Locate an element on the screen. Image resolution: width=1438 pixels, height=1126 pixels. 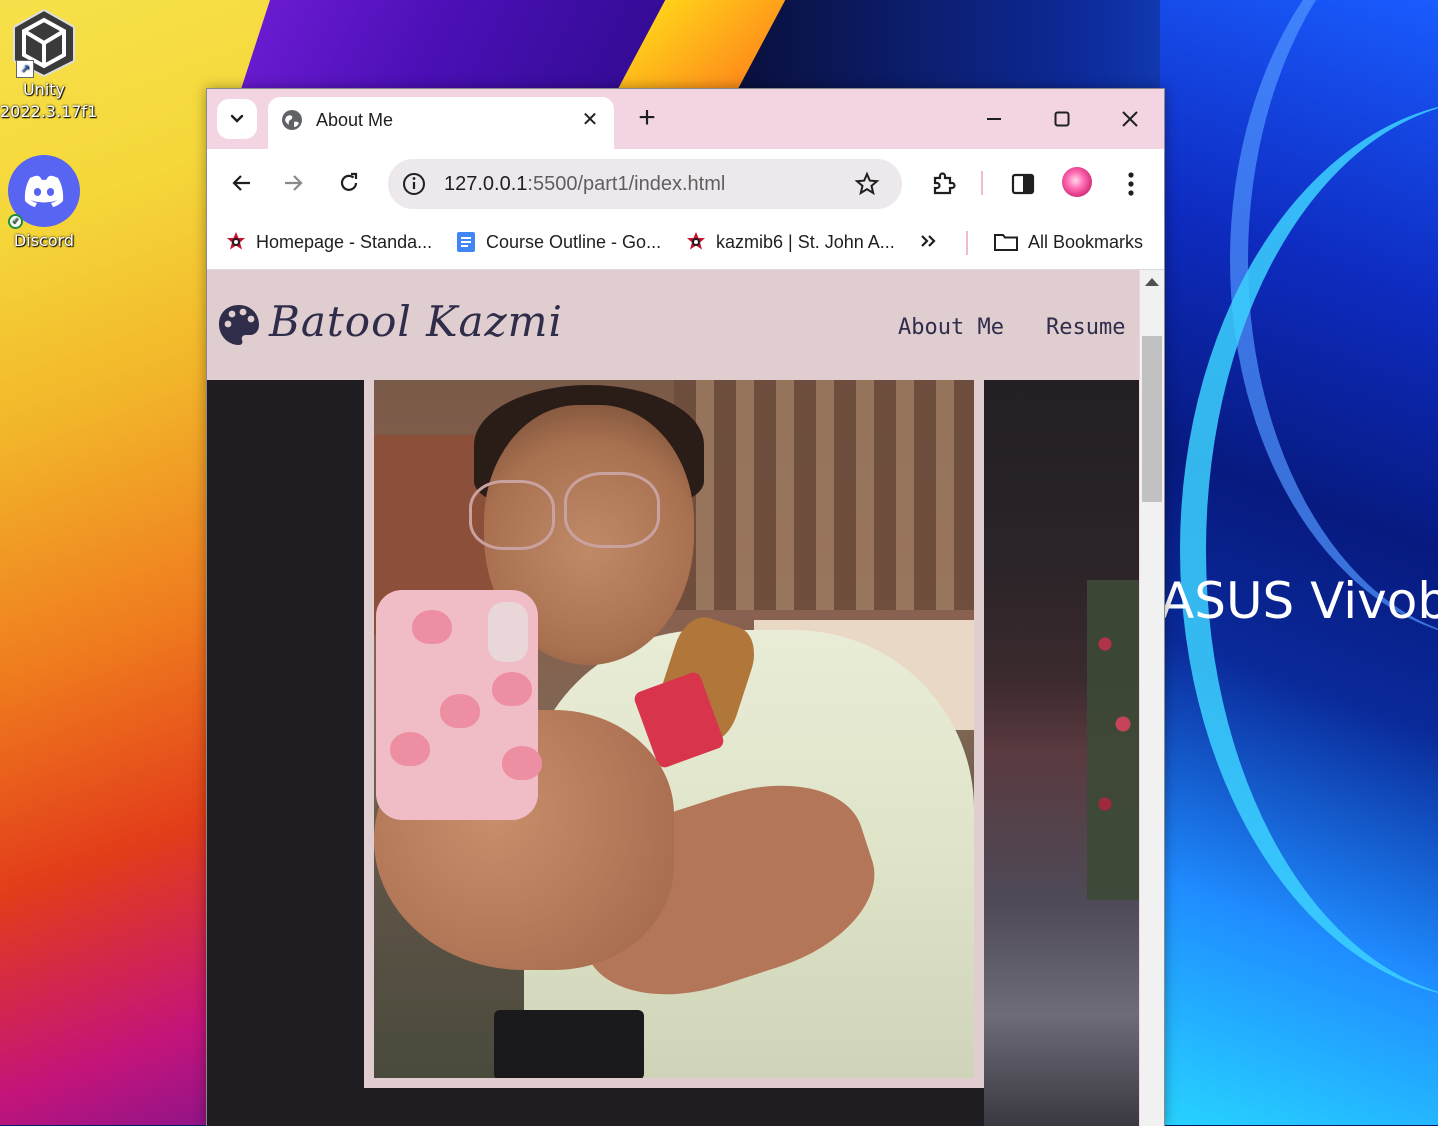
site-brand-name: Batool Kazmi is located at coordinates (416, 322).